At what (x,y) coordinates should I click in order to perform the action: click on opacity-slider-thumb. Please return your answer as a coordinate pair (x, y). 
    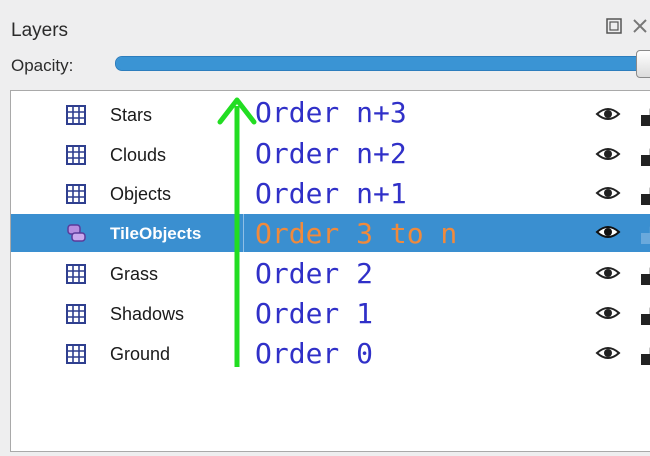
    Looking at the image, I should click on (643, 64).